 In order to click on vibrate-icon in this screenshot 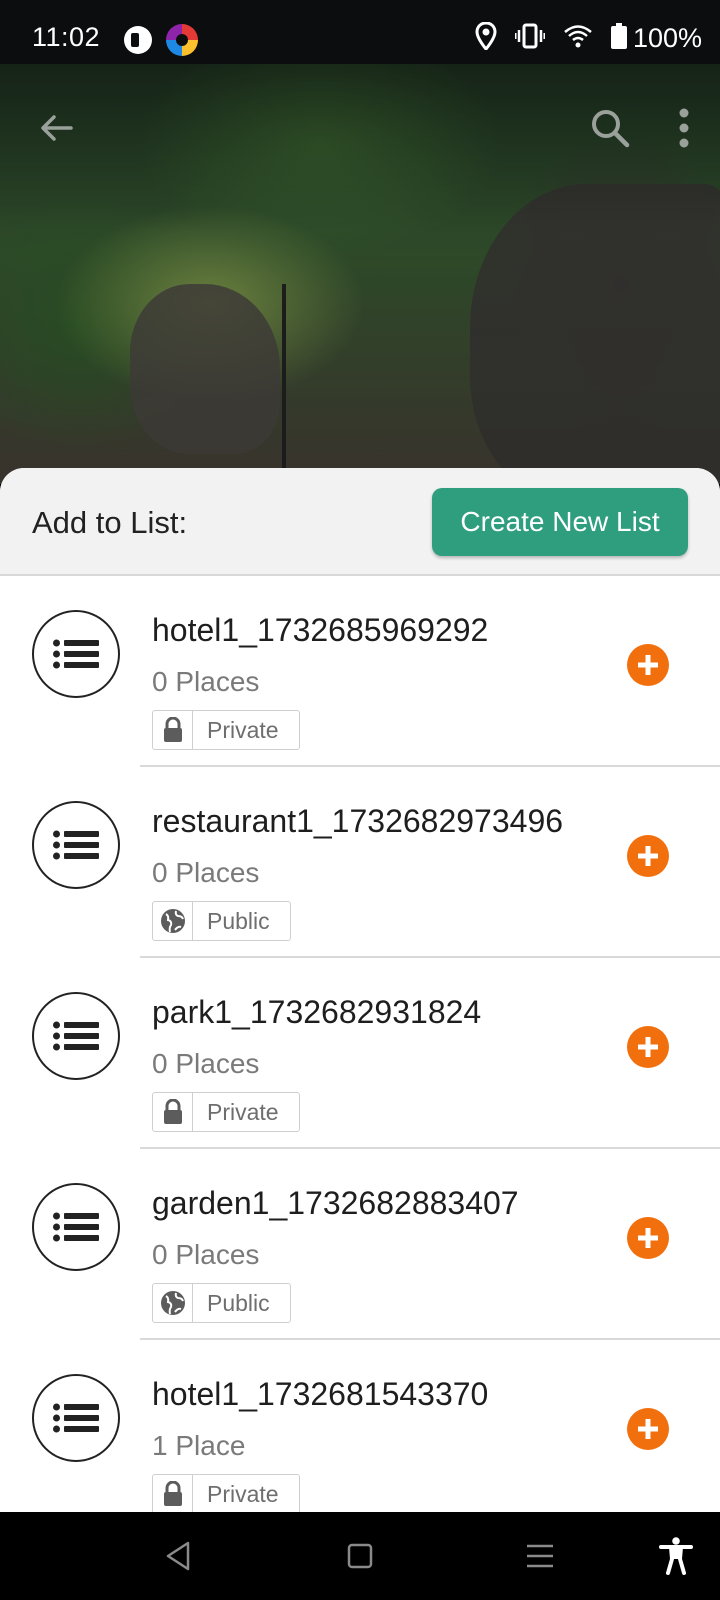, I will do `click(530, 38)`.